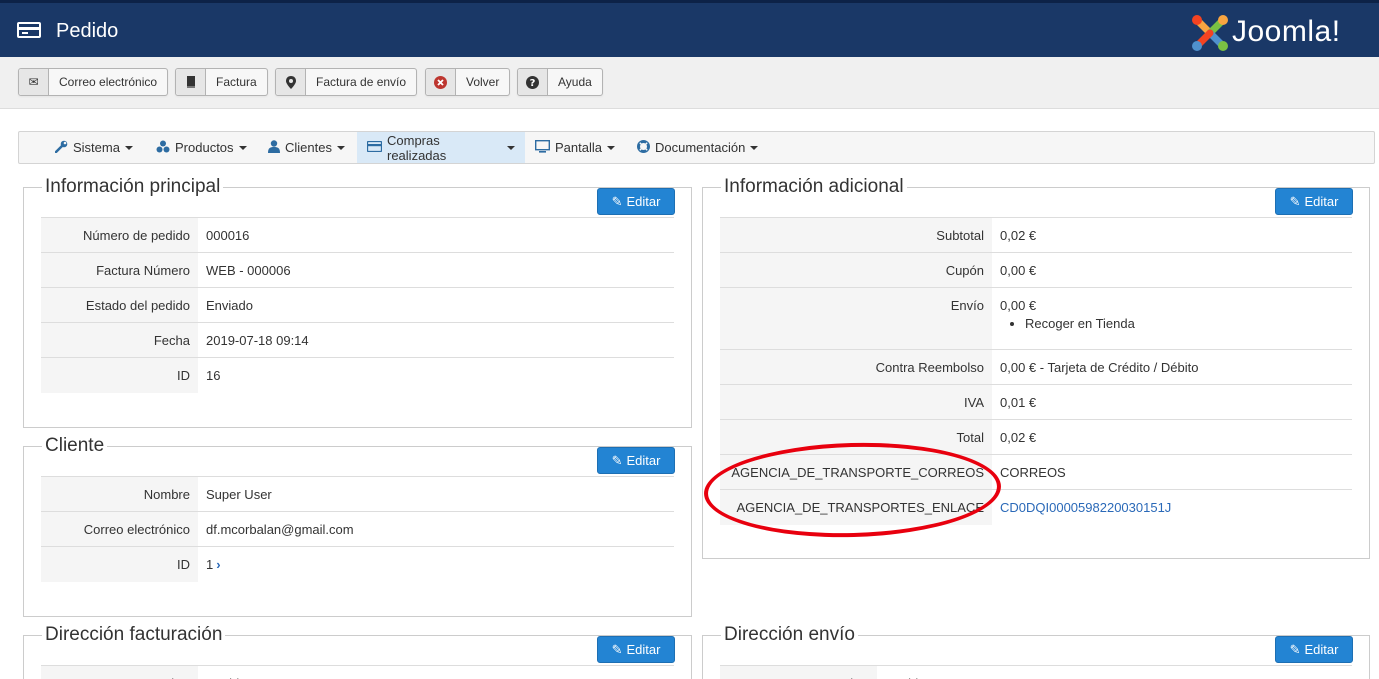 Image resolution: width=1379 pixels, height=679 pixels. What do you see at coordinates (93, 82) in the screenshot?
I see `email-button: ✉ Correo electrónico` at bounding box center [93, 82].